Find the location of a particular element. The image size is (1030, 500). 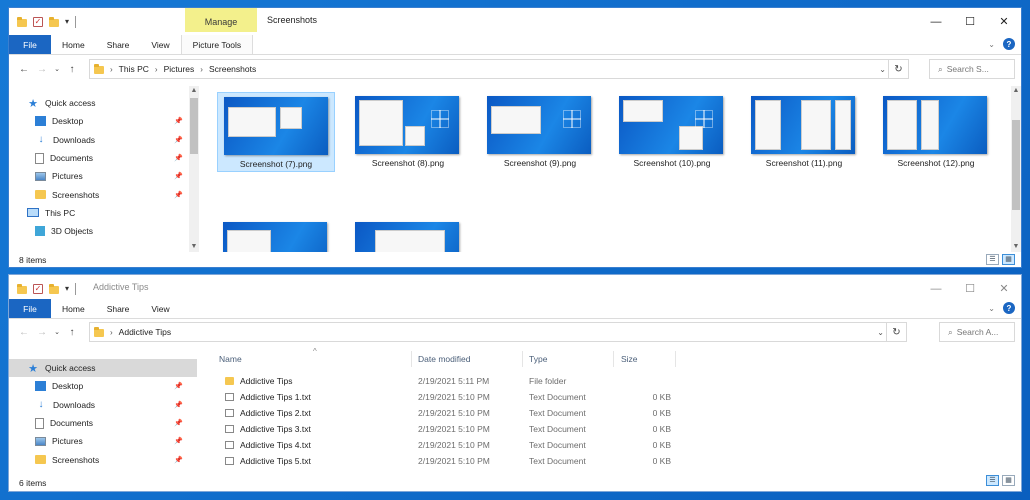

nav-scrollbar: ▲ ▼ is located at coordinates (194, 169).